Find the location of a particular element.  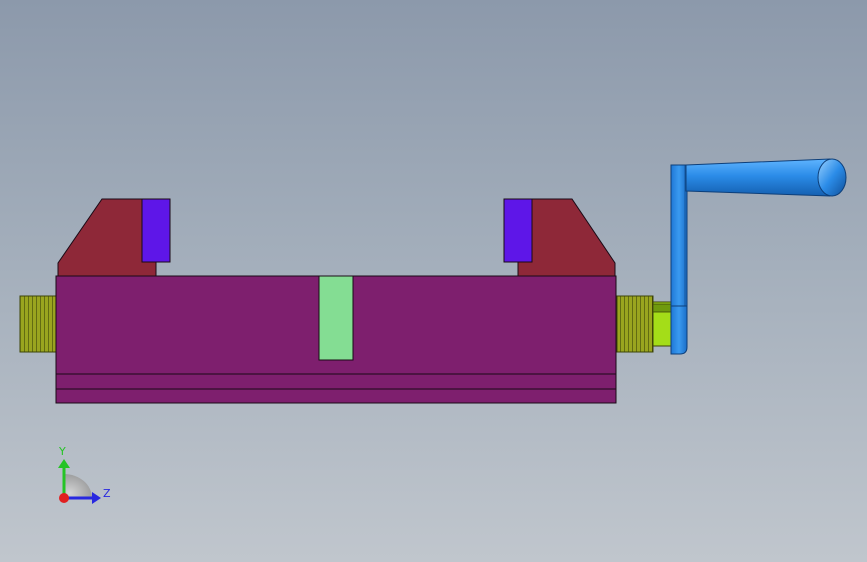

right-thread is located at coordinates (635, 324).